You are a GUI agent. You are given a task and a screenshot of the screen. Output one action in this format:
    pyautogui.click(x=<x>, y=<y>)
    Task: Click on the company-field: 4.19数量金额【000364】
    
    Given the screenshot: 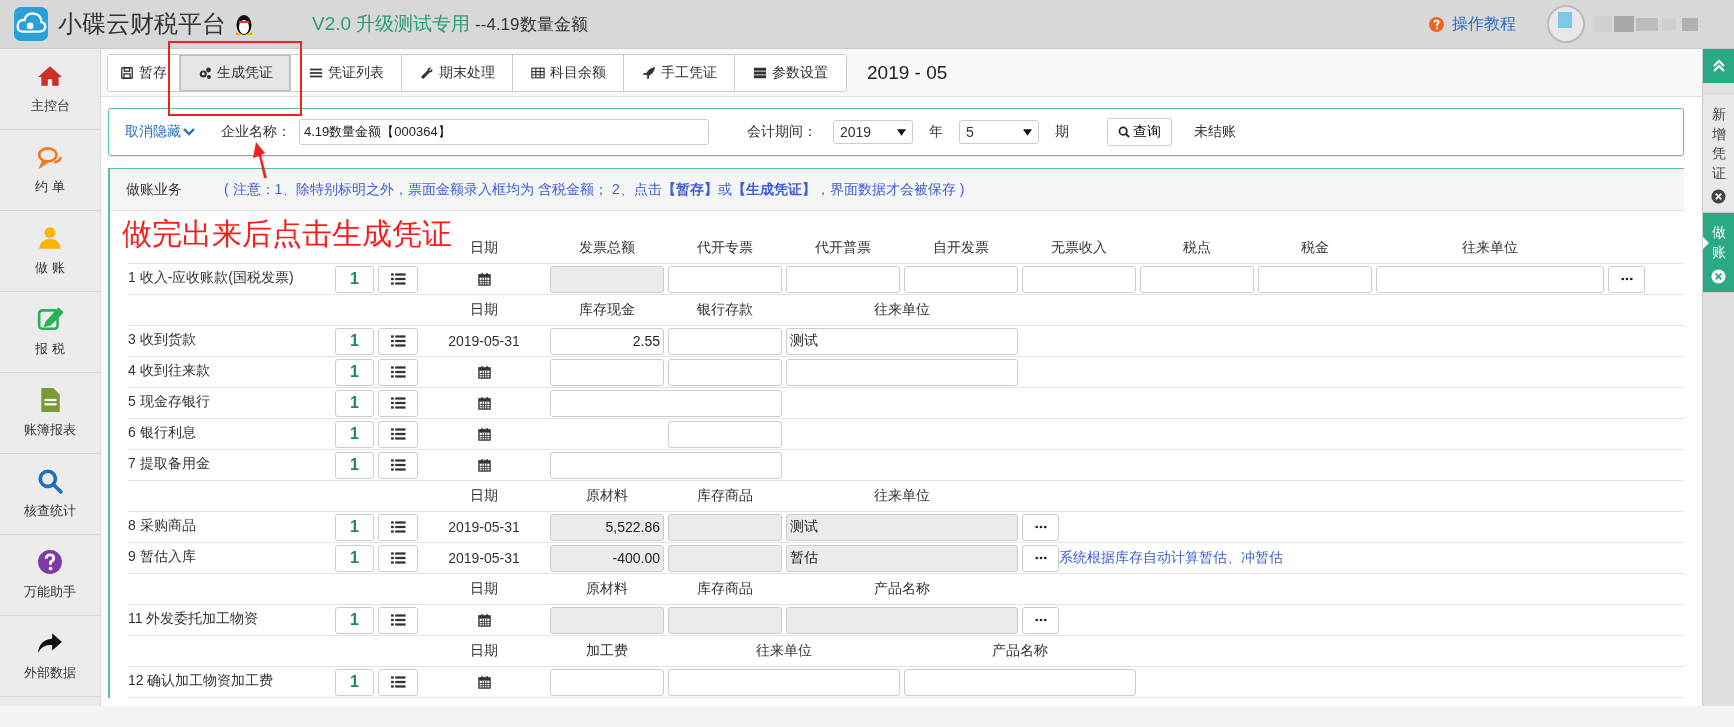 What is the action you would take?
    pyautogui.click(x=504, y=132)
    